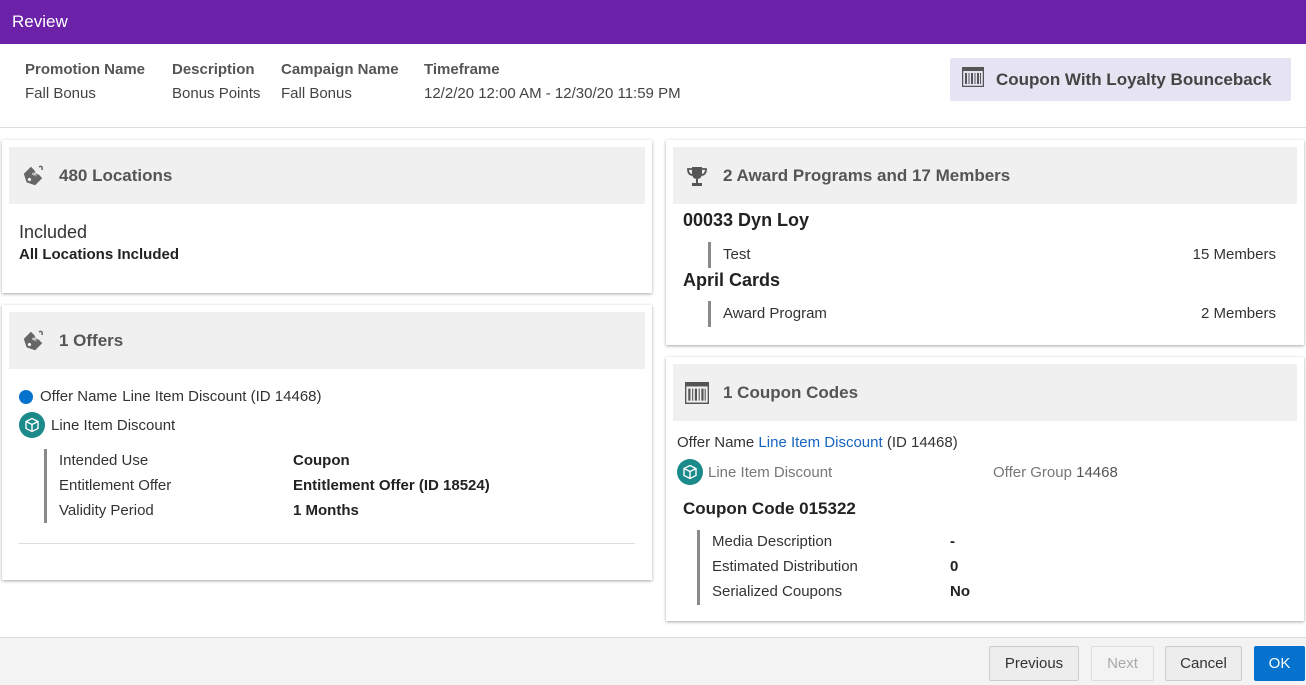  I want to click on offers-card-header: % 1 Offers, so click(327, 340).